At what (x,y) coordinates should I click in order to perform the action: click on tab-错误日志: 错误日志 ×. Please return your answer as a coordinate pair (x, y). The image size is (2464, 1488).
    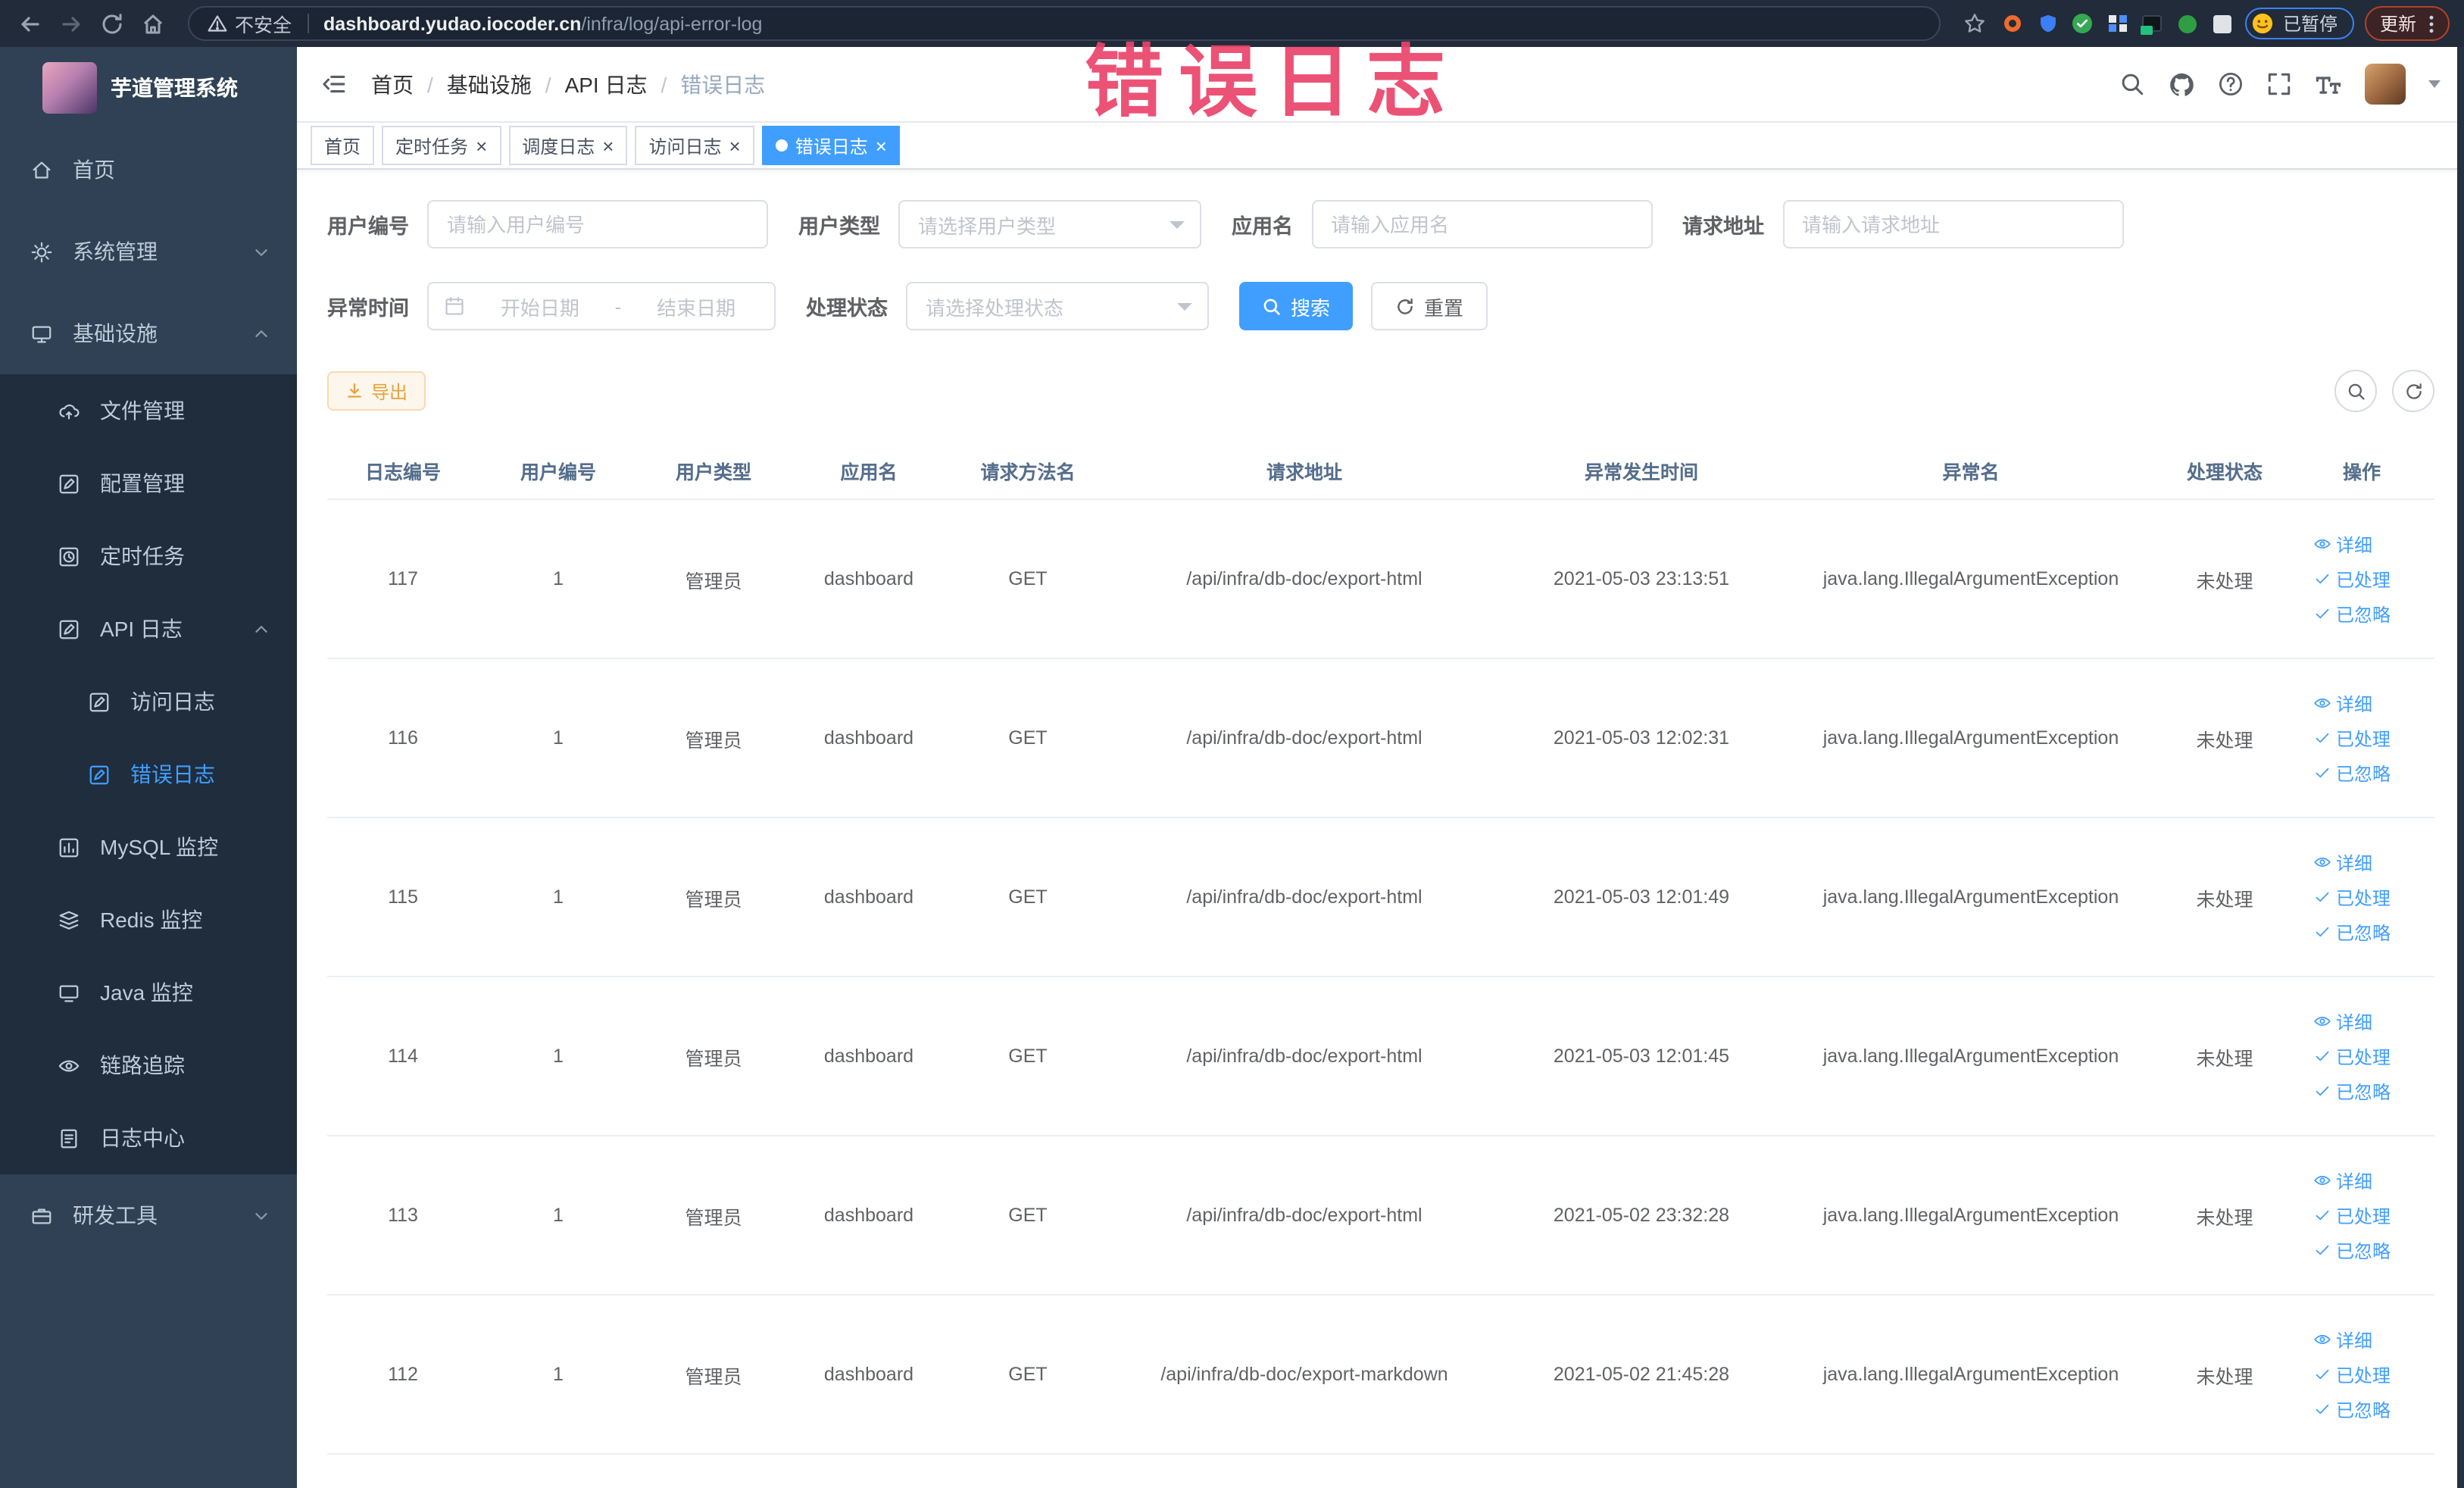
    Looking at the image, I should click on (831, 145).